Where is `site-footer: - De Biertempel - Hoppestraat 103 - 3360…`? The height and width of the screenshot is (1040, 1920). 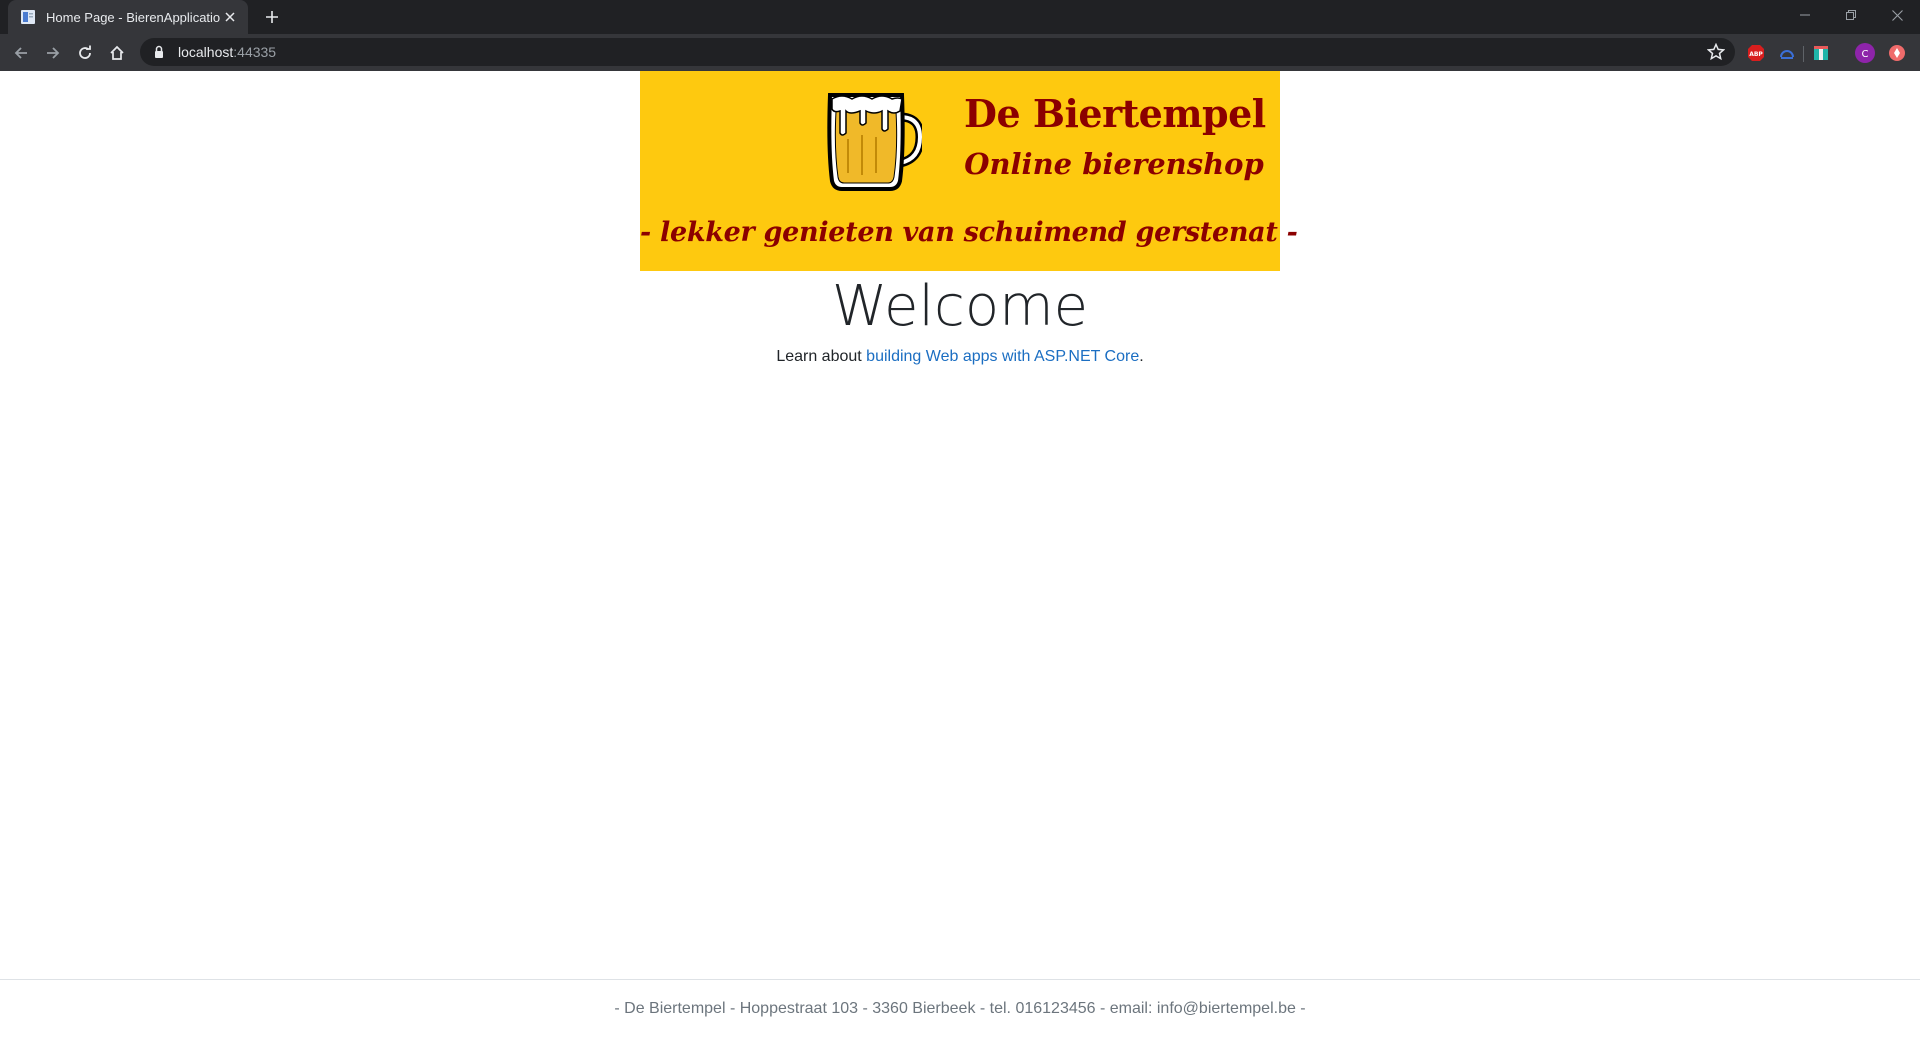 site-footer: - De Biertempel - Hoppestraat 103 - 3360… is located at coordinates (960, 1008).